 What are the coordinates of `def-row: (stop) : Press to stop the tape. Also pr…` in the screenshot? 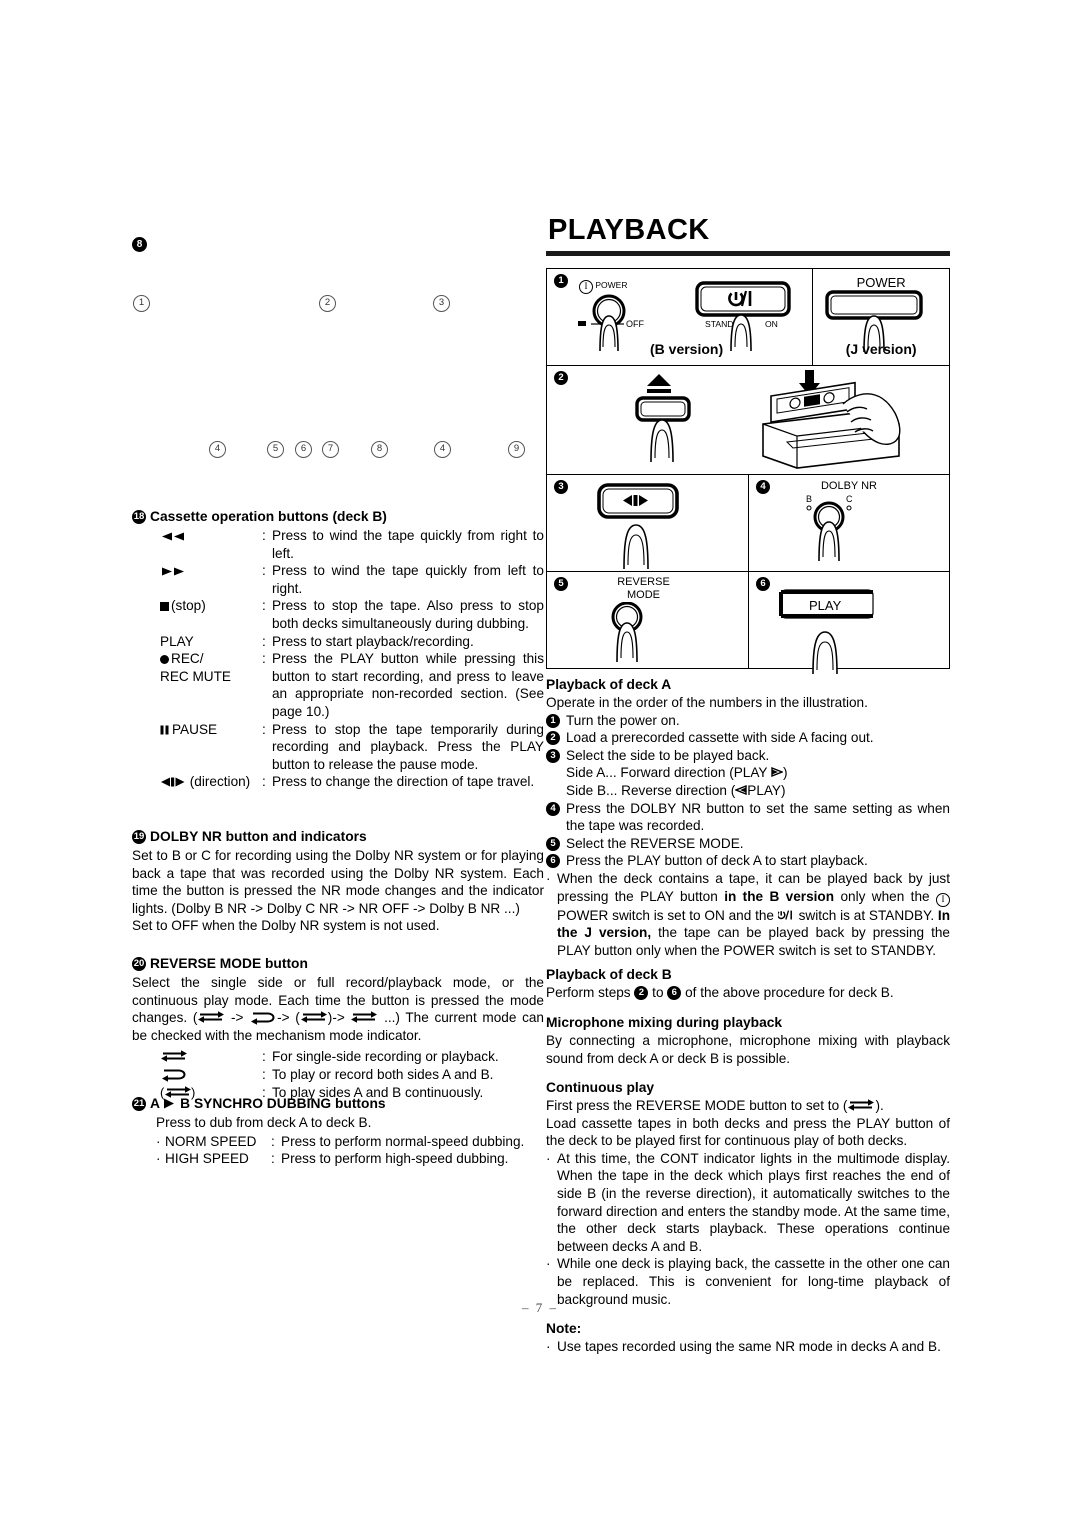 It's located at (350, 614).